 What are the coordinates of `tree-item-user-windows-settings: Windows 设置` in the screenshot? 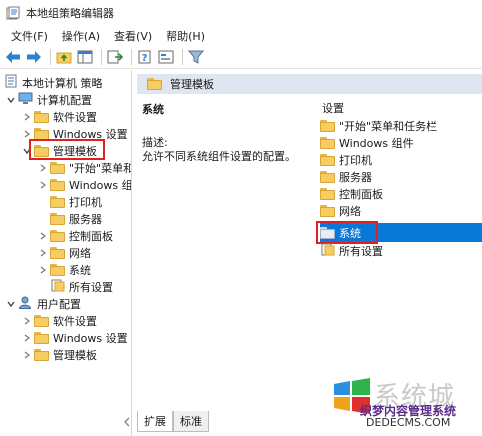 It's located at (75, 337).